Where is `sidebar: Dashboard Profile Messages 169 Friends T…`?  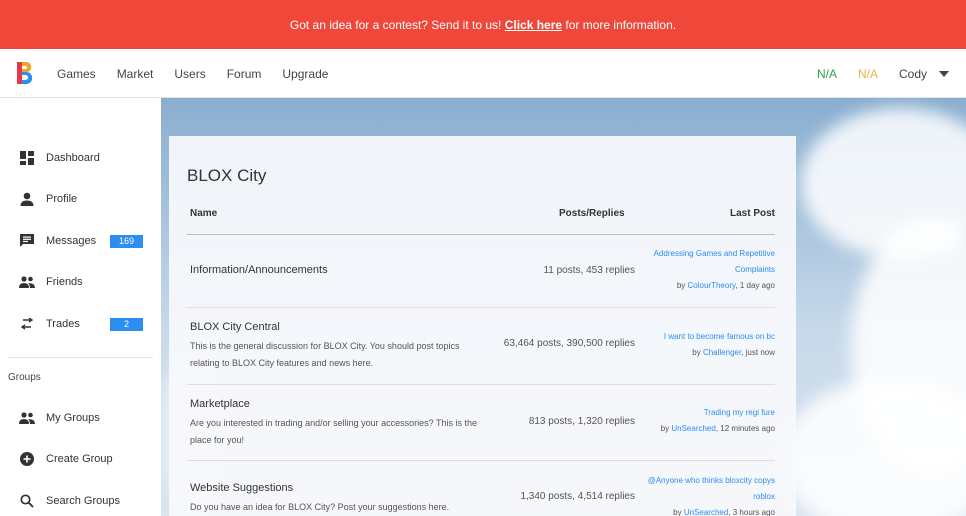 sidebar: Dashboard Profile Messages 169 Friends T… is located at coordinates (80, 307).